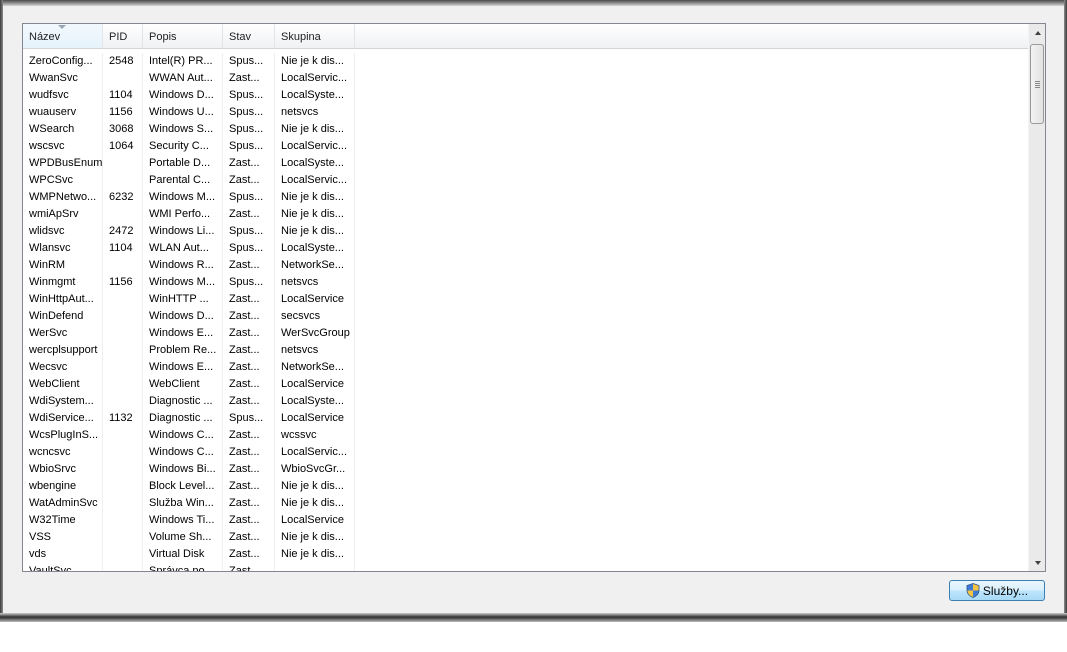 The height and width of the screenshot is (652, 1067). What do you see at coordinates (63, 95) in the screenshot?
I see `cell-name: wudfsvc` at bounding box center [63, 95].